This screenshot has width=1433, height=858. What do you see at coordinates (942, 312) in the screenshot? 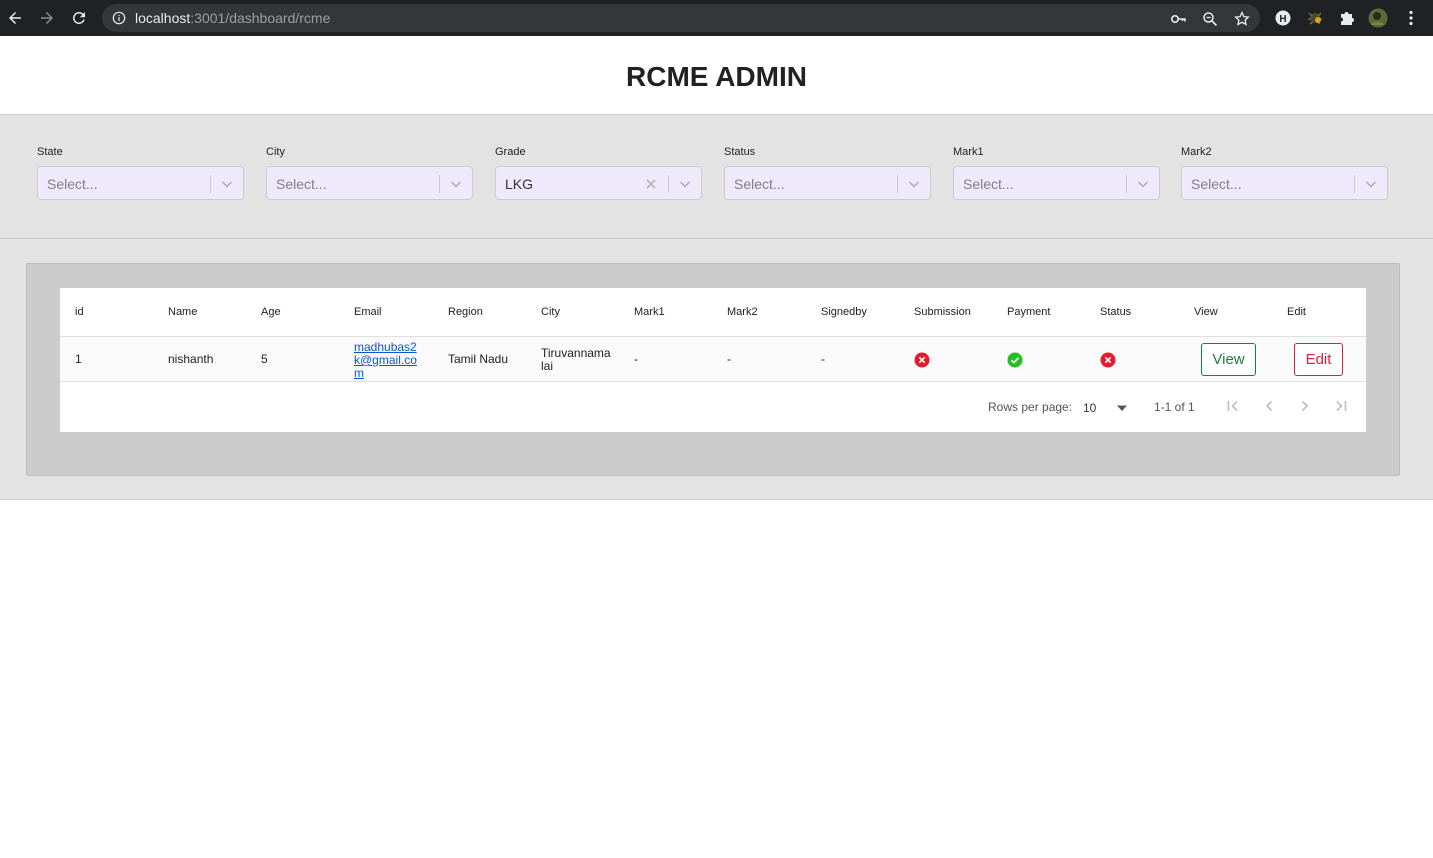
I see `column-header-submission: Submission` at bounding box center [942, 312].